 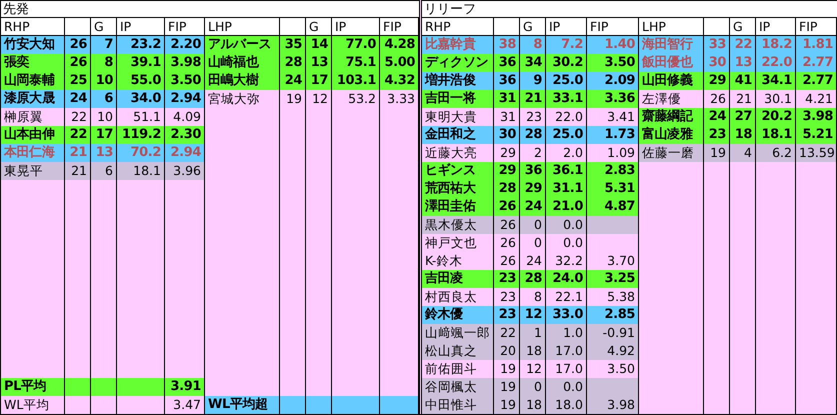 I want to click on table-cell: 中田惟斗, so click(x=458, y=405).